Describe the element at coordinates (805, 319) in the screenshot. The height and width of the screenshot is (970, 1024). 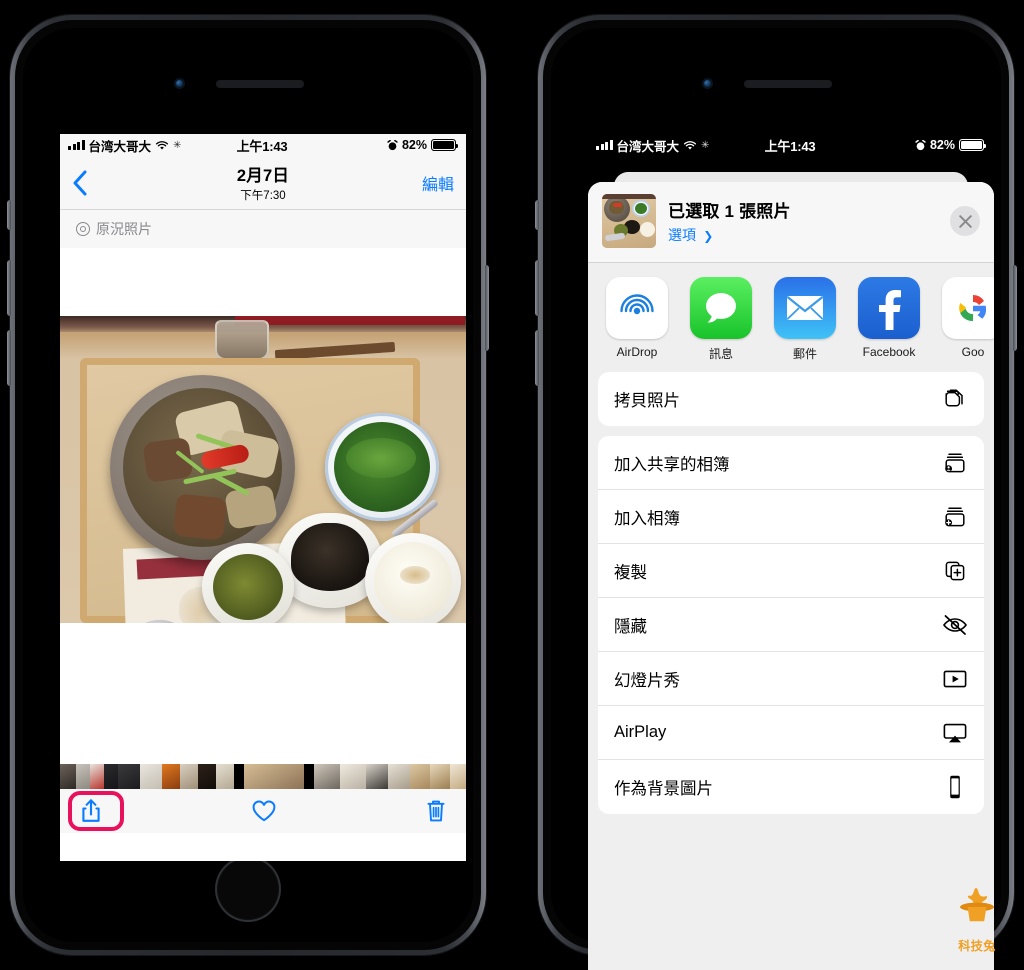
I see `share-app-mail: 郵件` at that location.